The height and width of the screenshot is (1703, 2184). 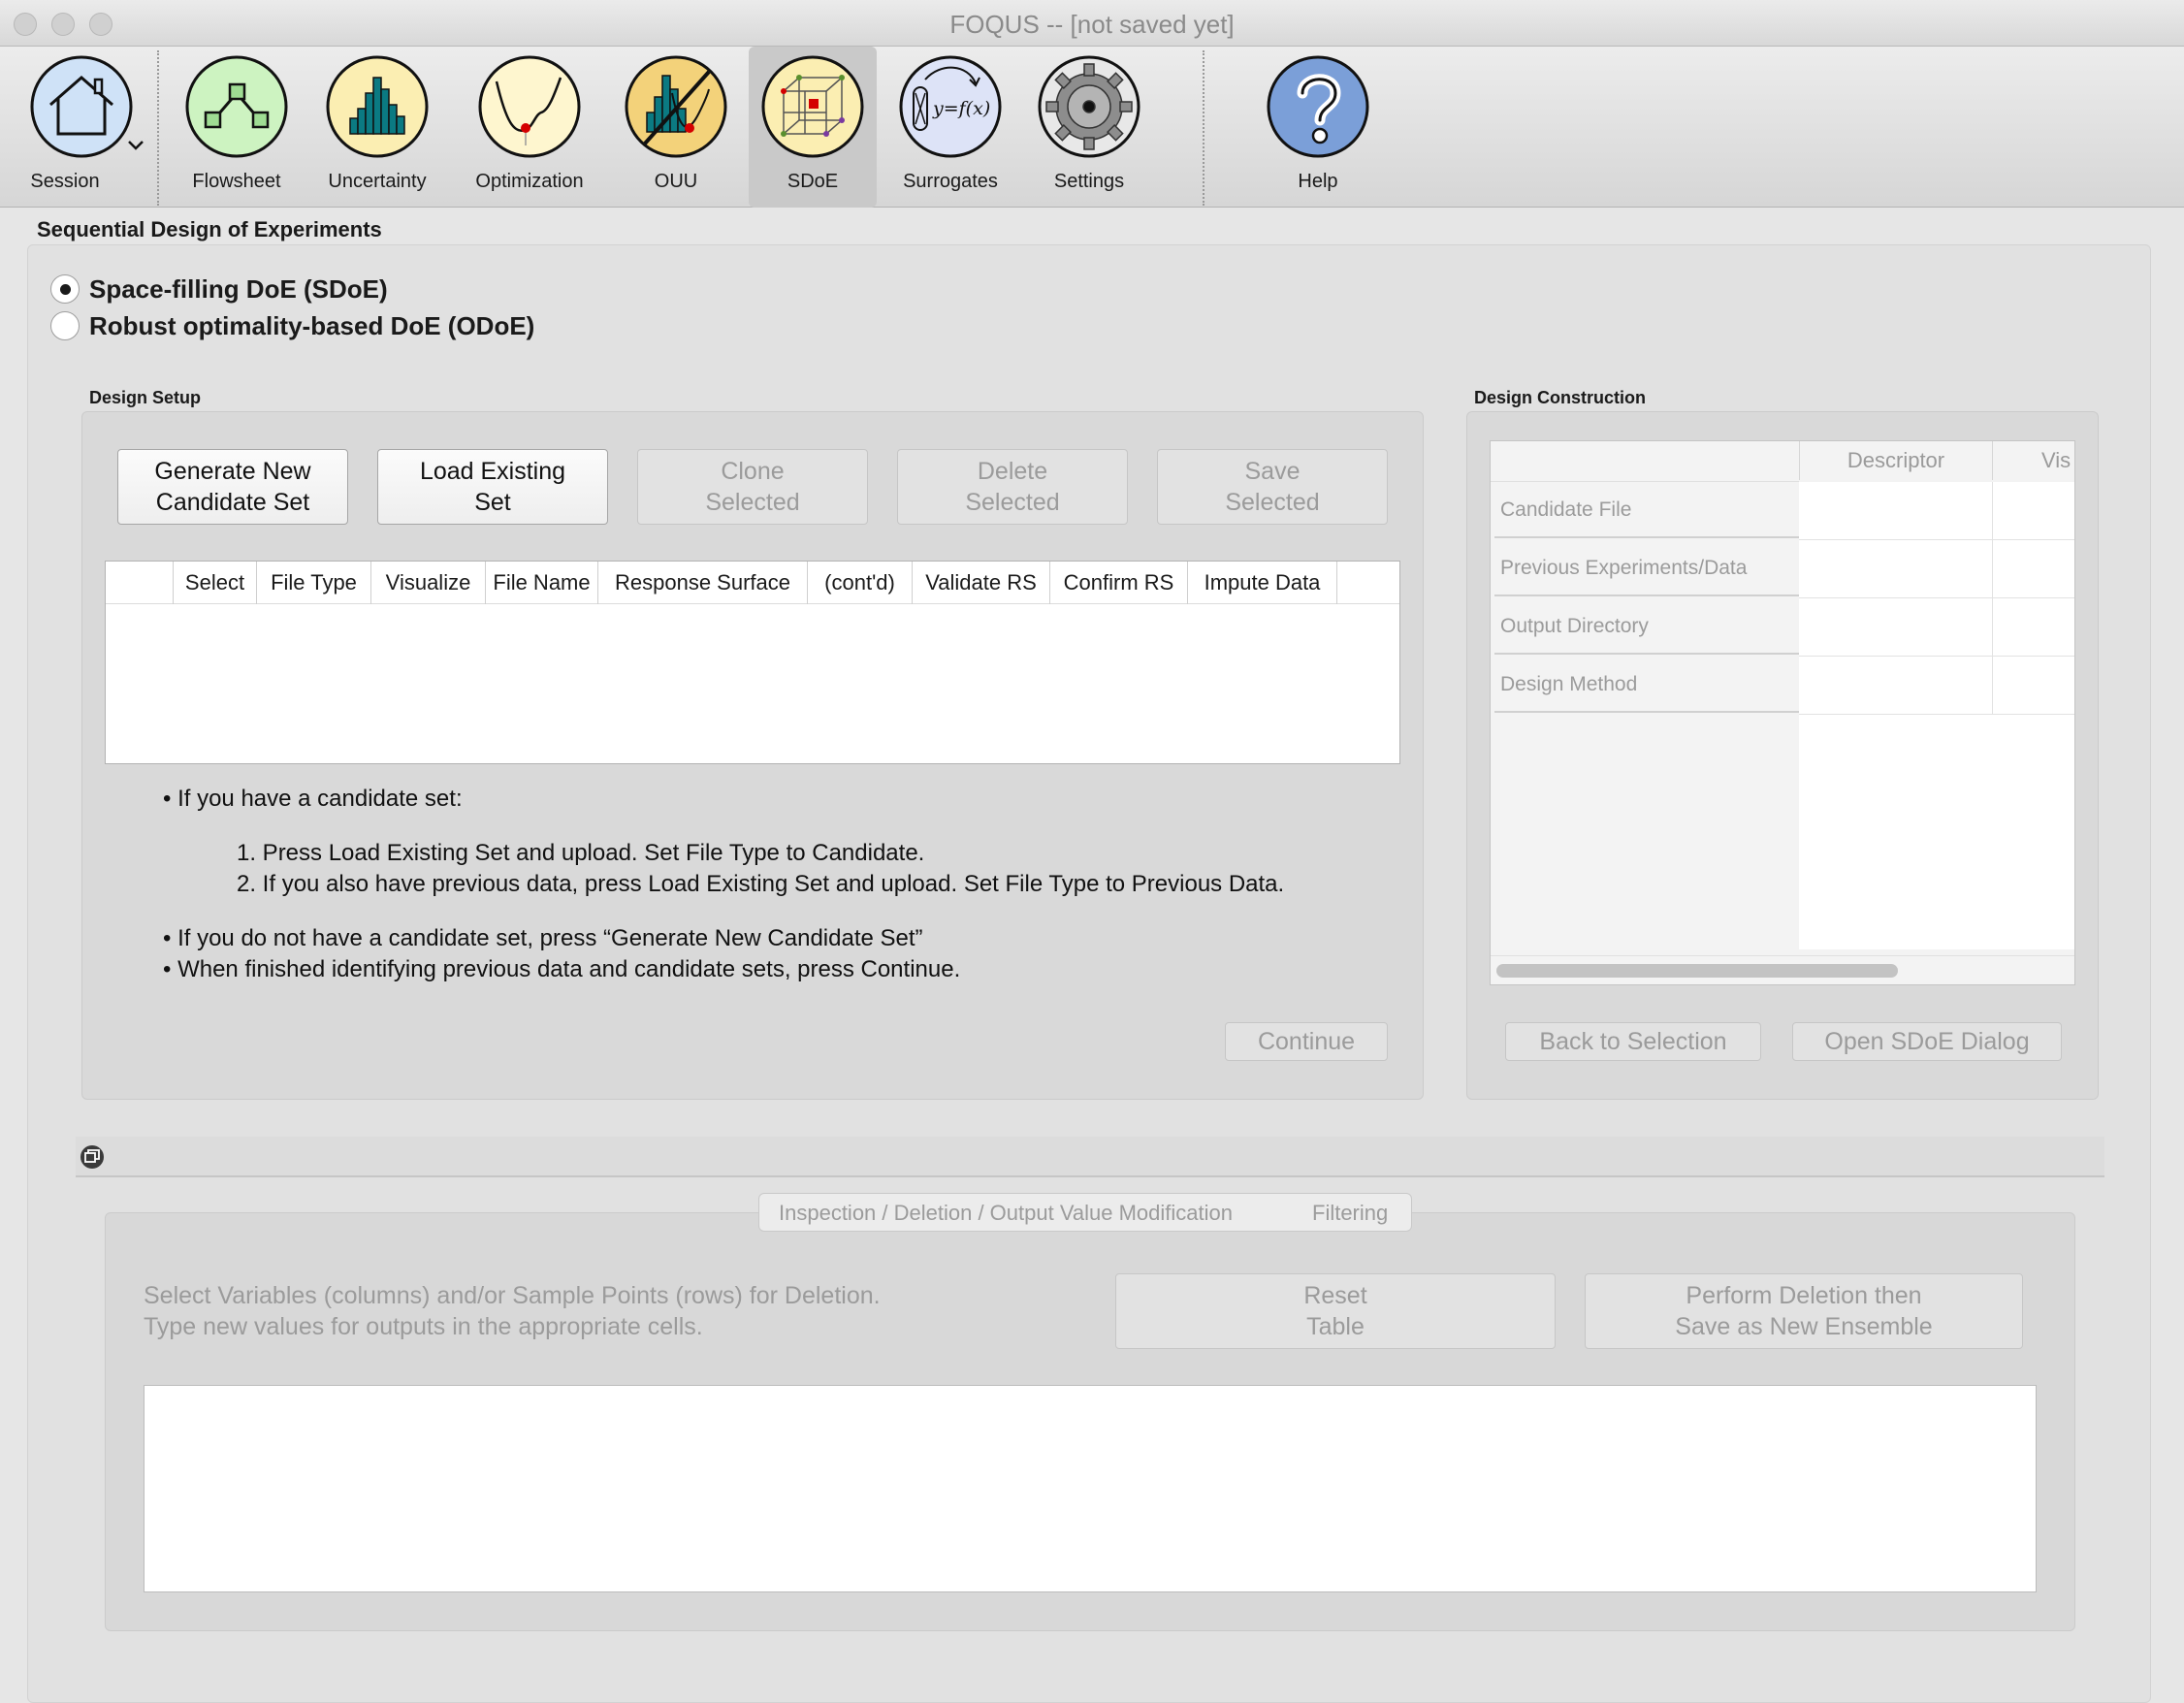 I want to click on horizontal-scrollbar, so click(x=1782, y=970).